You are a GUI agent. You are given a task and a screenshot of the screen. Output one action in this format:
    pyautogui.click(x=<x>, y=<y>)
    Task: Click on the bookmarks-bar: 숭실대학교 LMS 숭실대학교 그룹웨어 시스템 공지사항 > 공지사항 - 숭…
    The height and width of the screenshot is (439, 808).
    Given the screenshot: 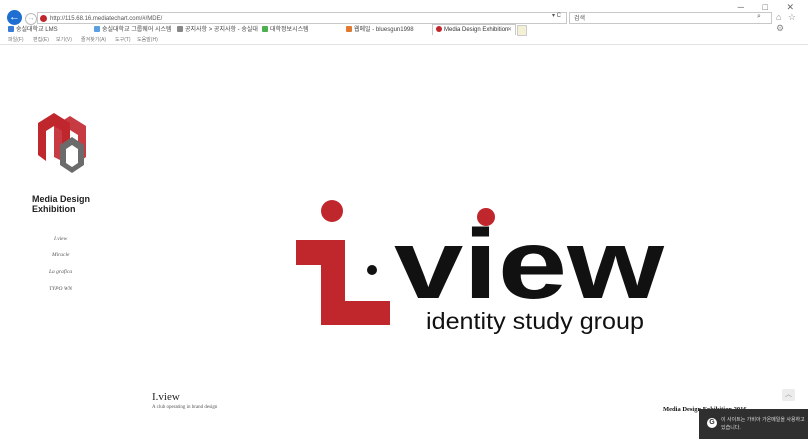 What is the action you would take?
    pyautogui.click(x=404, y=30)
    